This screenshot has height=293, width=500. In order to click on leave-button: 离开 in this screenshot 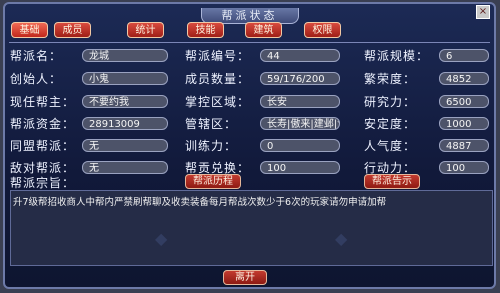, I will do `click(245, 277)`.